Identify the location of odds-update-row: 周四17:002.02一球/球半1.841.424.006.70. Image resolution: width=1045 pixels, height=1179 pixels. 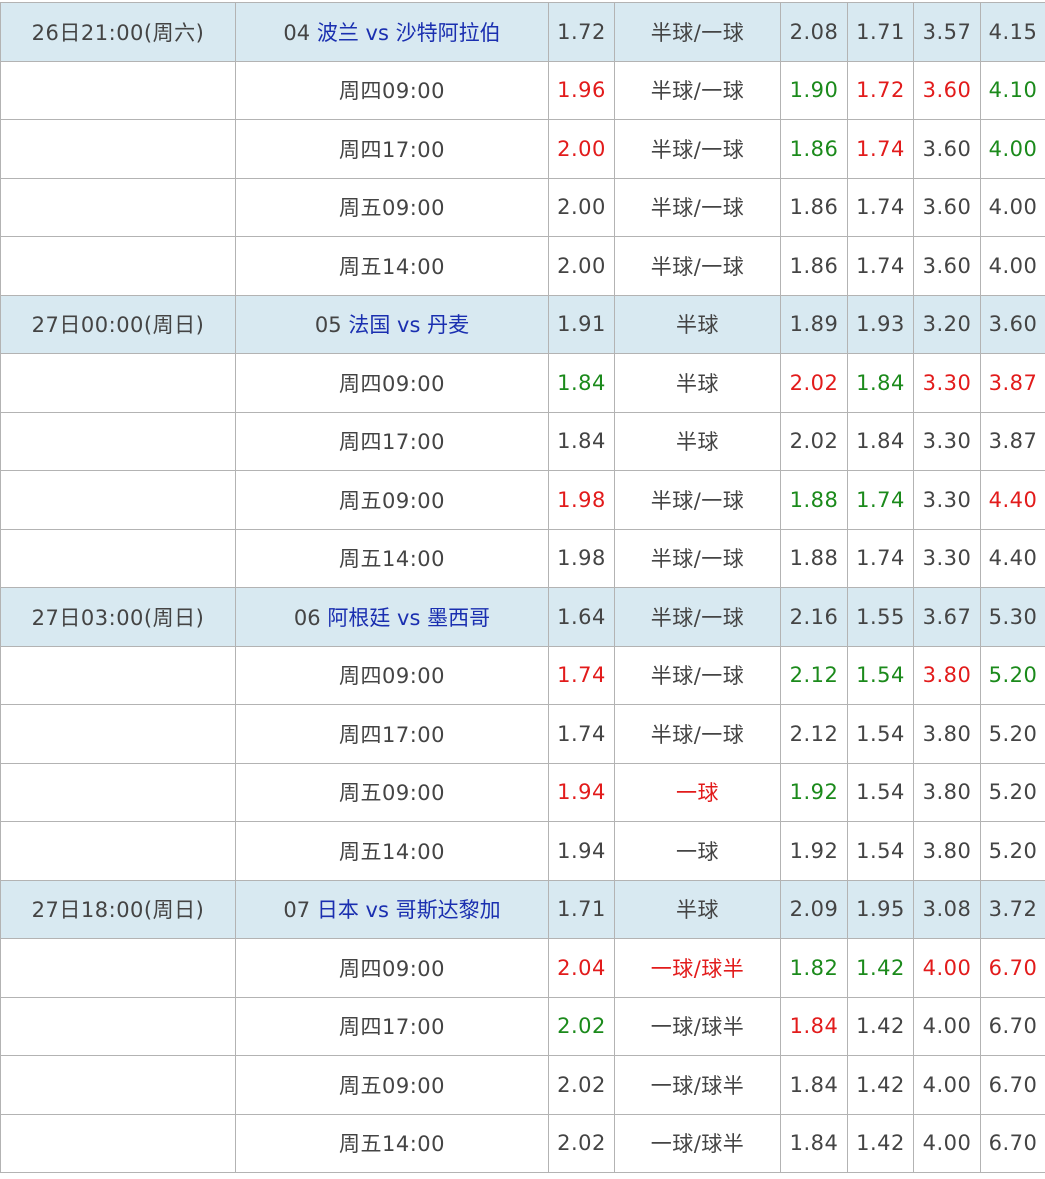
(523, 1026).